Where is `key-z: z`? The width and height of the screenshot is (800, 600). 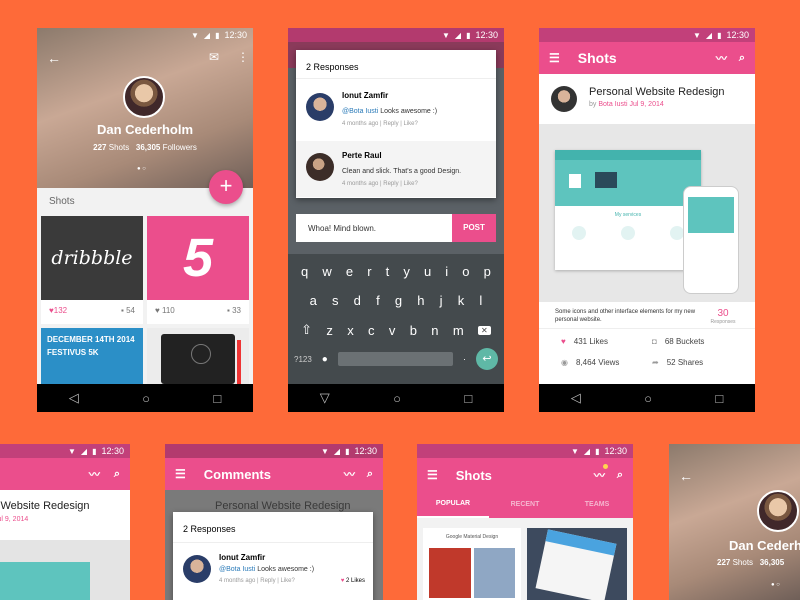 key-z: z is located at coordinates (329, 330).